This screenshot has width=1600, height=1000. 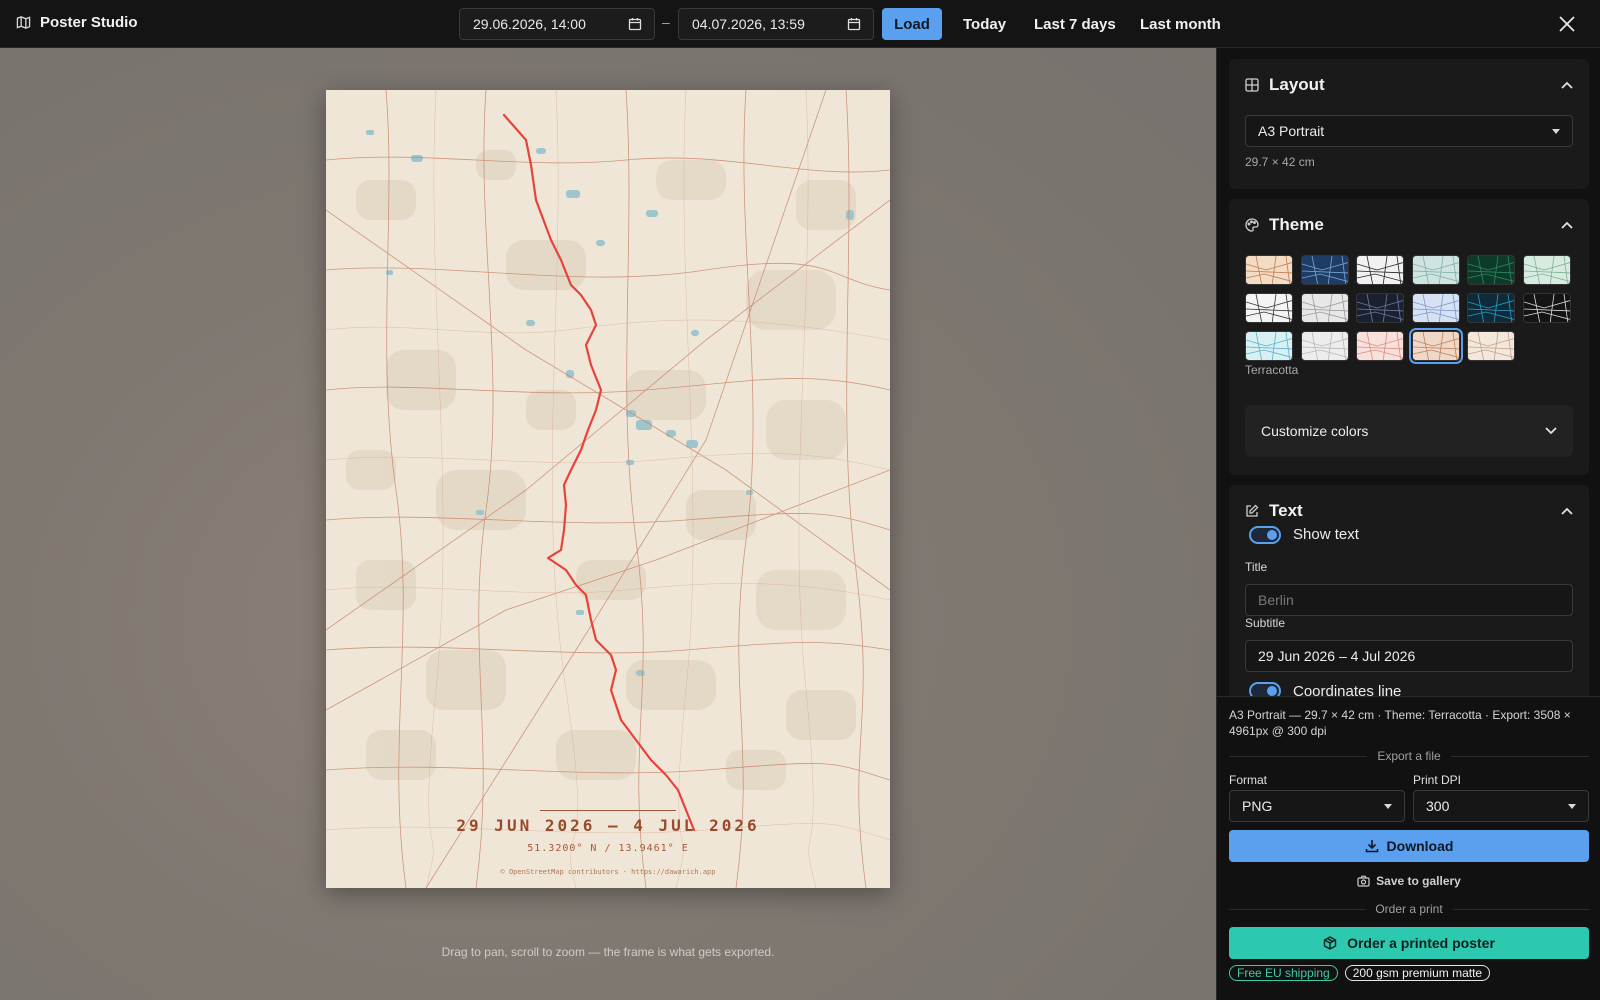 I want to click on today-button: Today, so click(x=984, y=24).